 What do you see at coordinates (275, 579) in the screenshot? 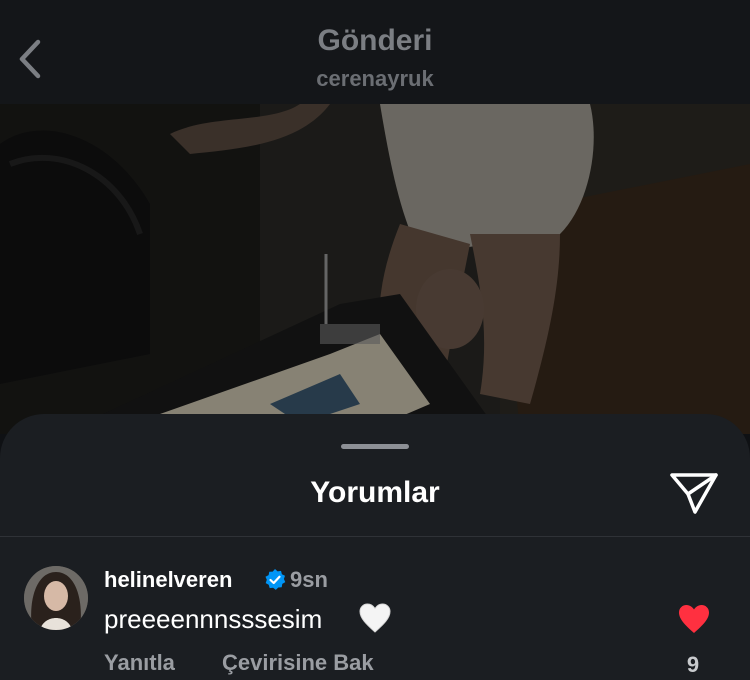
I see `verified-badge-icon` at bounding box center [275, 579].